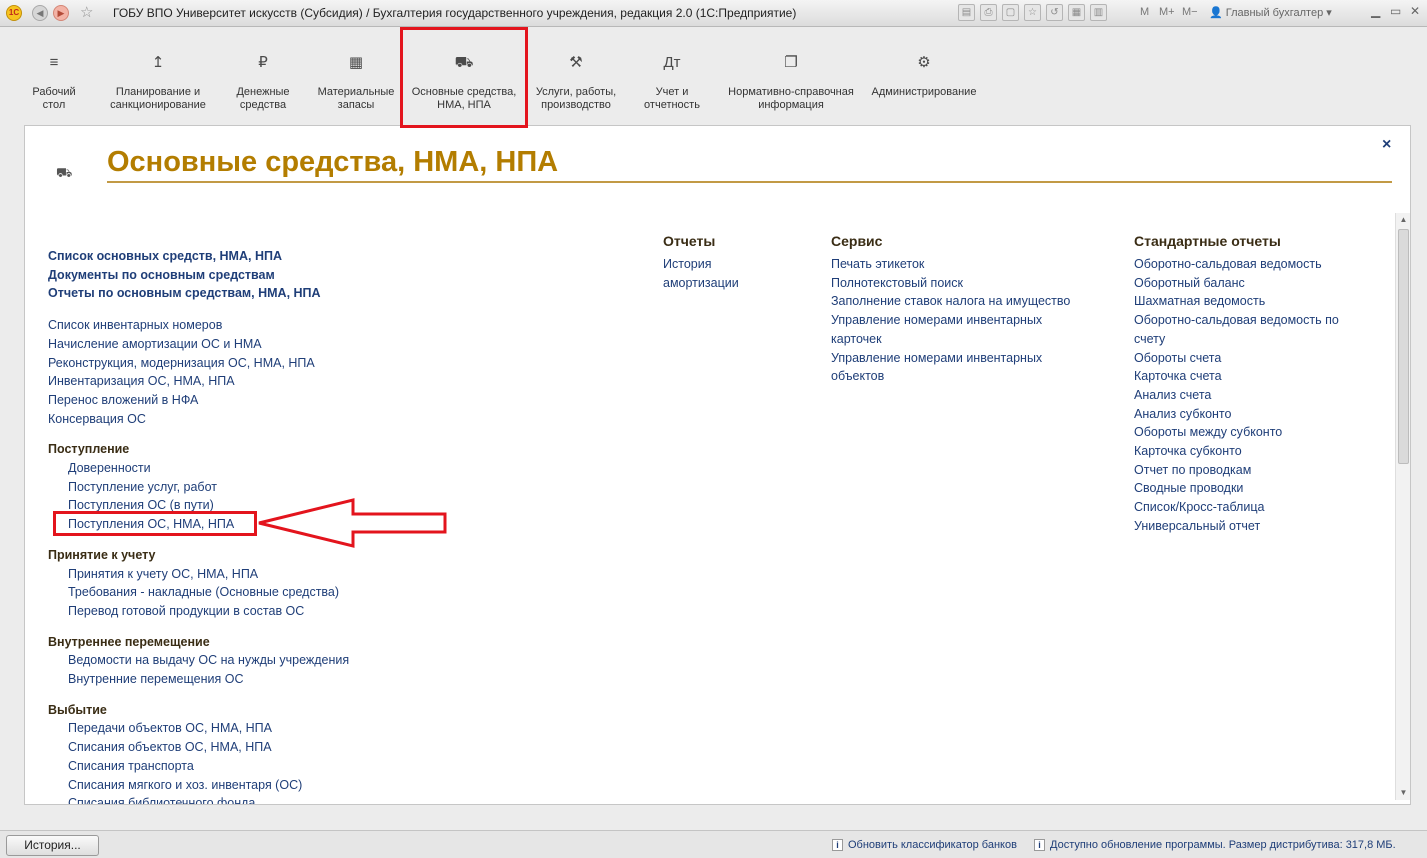 The width and height of the screenshot is (1427, 858). I want to click on section-menu: ≡ Рабочий стол, so click(54, 76).